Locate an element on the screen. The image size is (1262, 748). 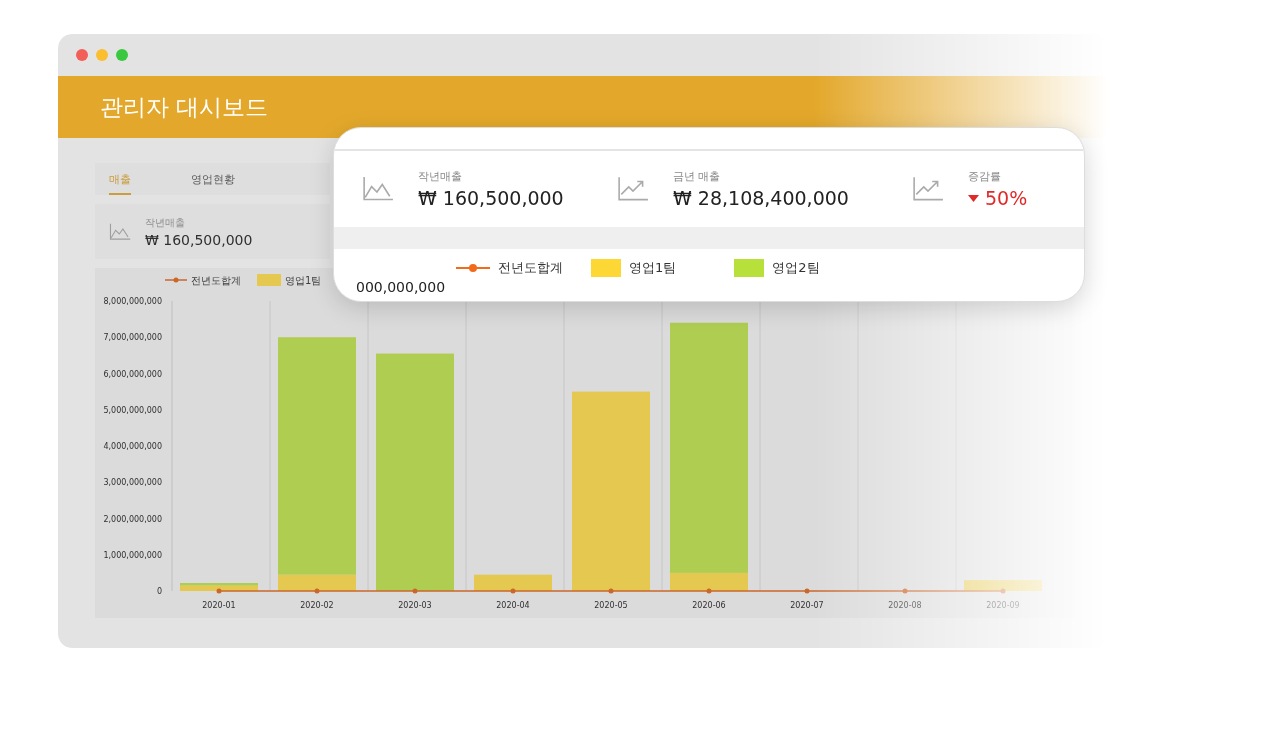
x-axis-label: 2020-06 is located at coordinates (709, 605).